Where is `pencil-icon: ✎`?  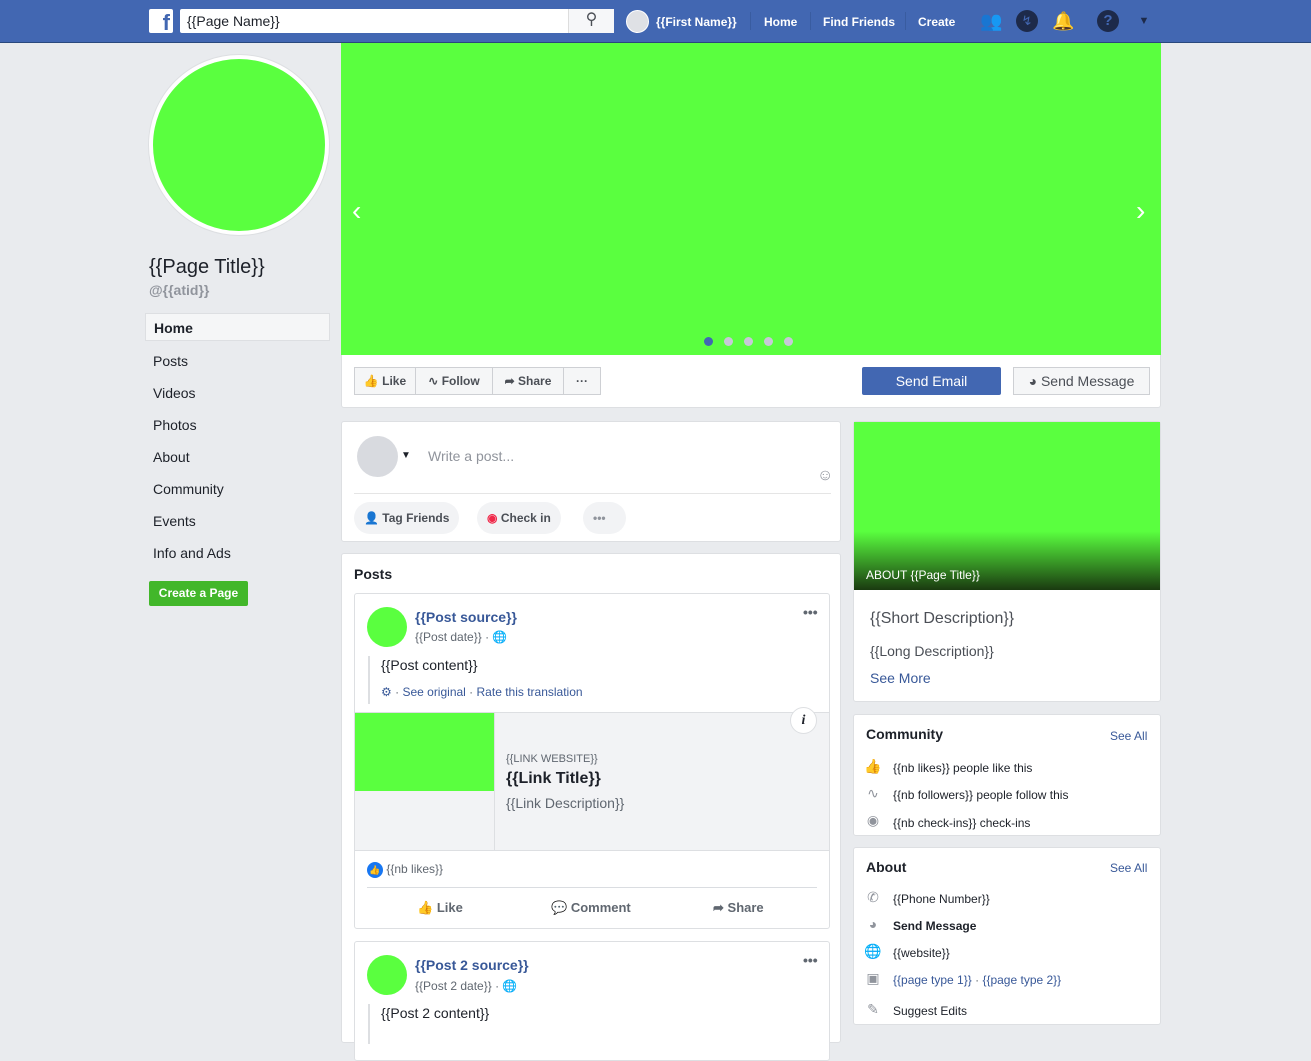 pencil-icon: ✎ is located at coordinates (873, 1009).